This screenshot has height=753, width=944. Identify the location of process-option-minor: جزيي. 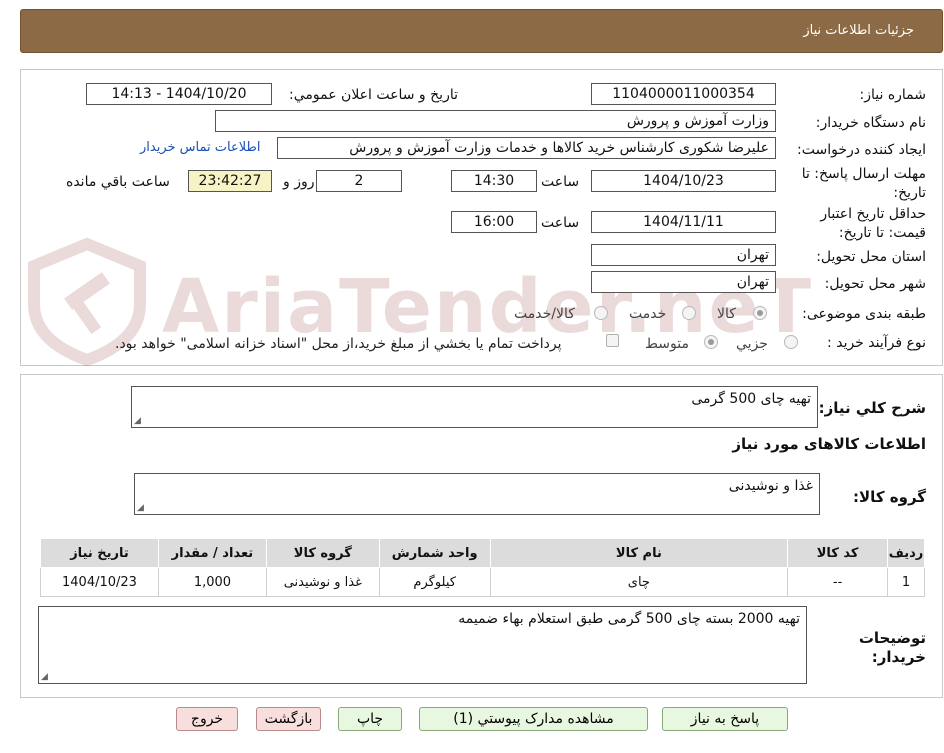
(752, 344).